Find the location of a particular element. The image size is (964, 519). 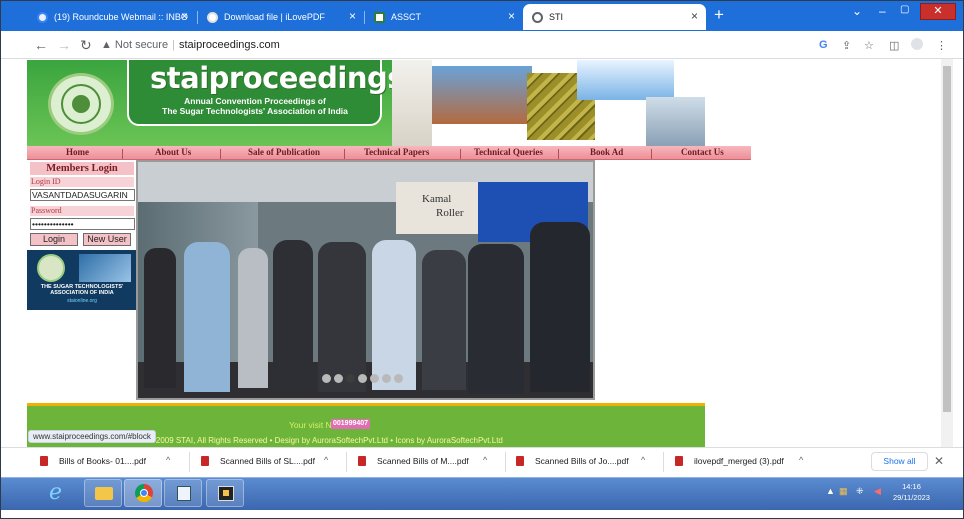

window-close-button: ✕ is located at coordinates (938, 11).